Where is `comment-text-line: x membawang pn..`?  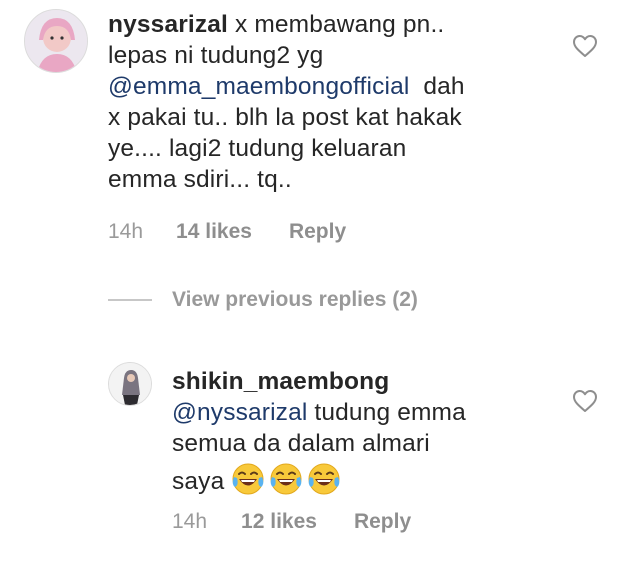 comment-text-line: x membawang pn.. is located at coordinates (339, 24).